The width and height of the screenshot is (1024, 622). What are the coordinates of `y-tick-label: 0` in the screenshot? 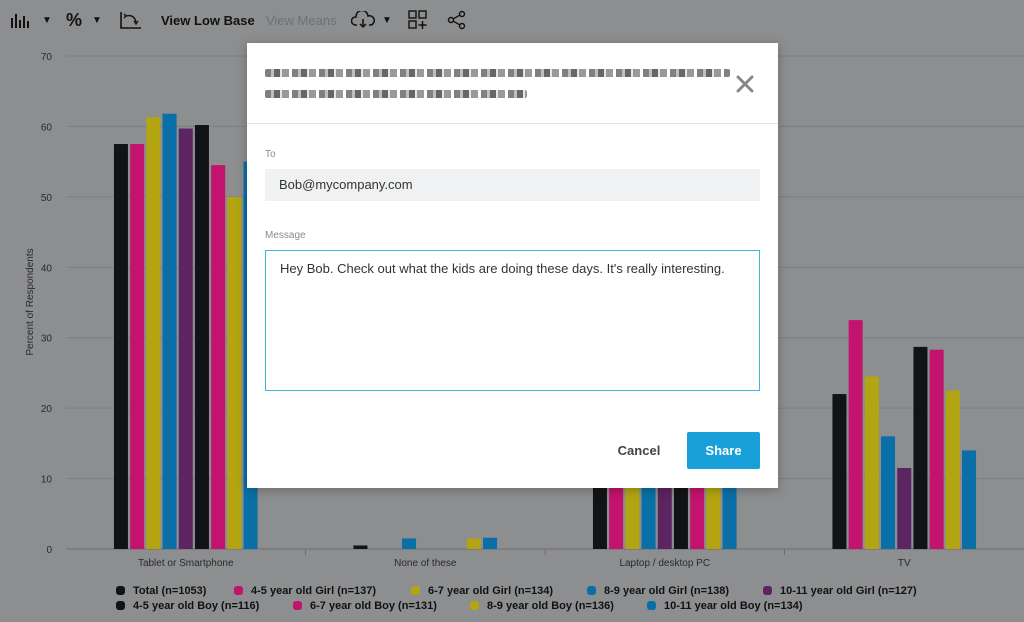 It's located at (49, 550).